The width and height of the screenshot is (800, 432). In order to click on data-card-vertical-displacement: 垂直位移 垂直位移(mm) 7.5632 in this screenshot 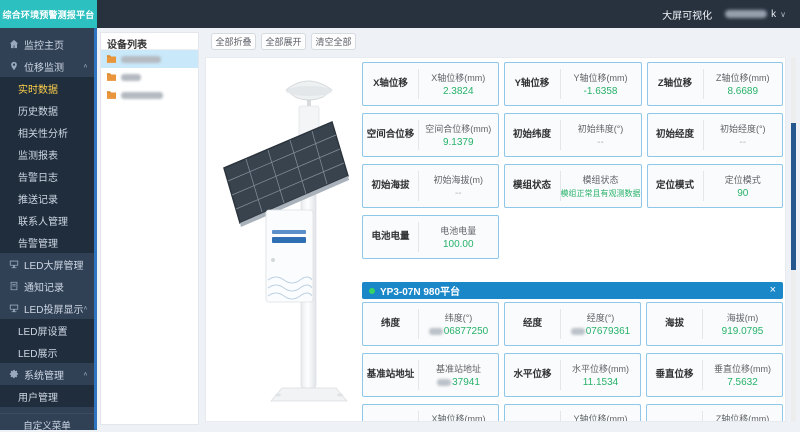, I will do `click(714, 375)`.